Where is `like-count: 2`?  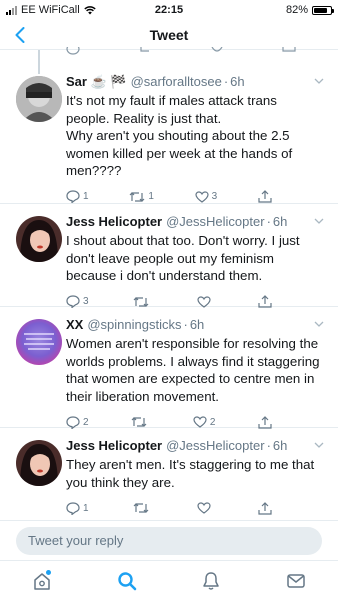 like-count: 2 is located at coordinates (212, 422).